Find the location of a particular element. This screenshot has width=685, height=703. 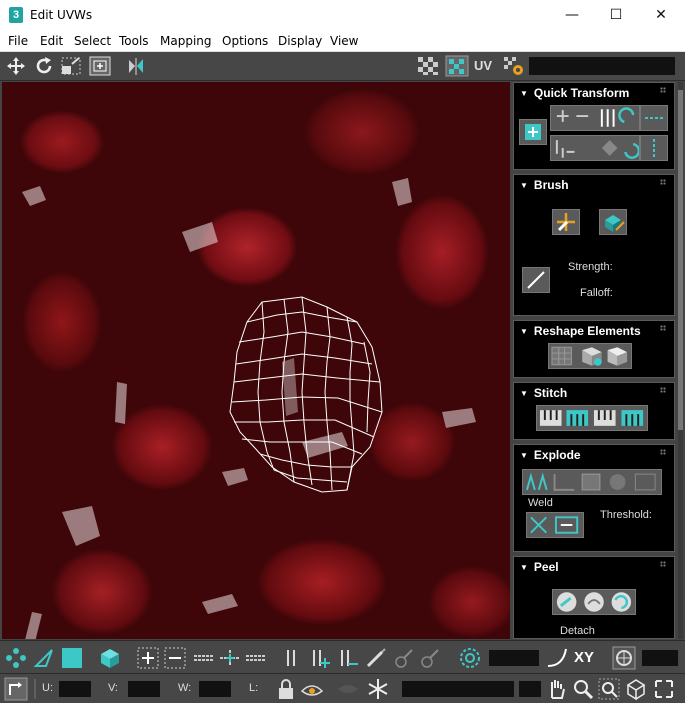

reshape-elements-rollout: ▼ Reshape Elements is located at coordinates (594, 349).